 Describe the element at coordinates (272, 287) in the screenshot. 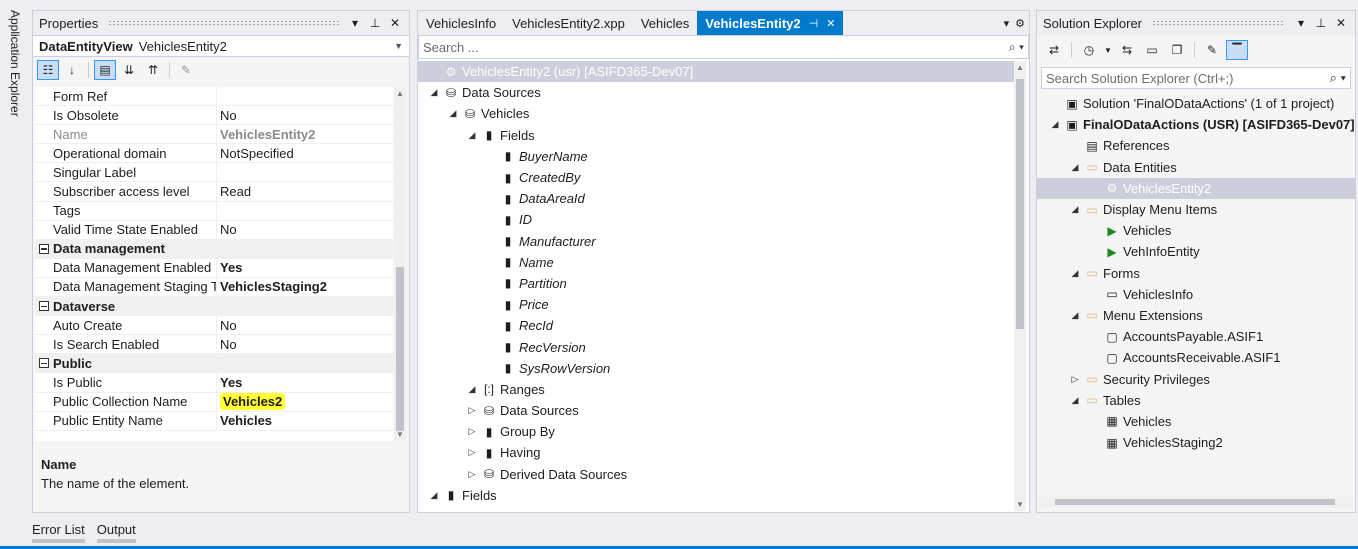

I see `property-value: VehiclesStaging2` at that location.